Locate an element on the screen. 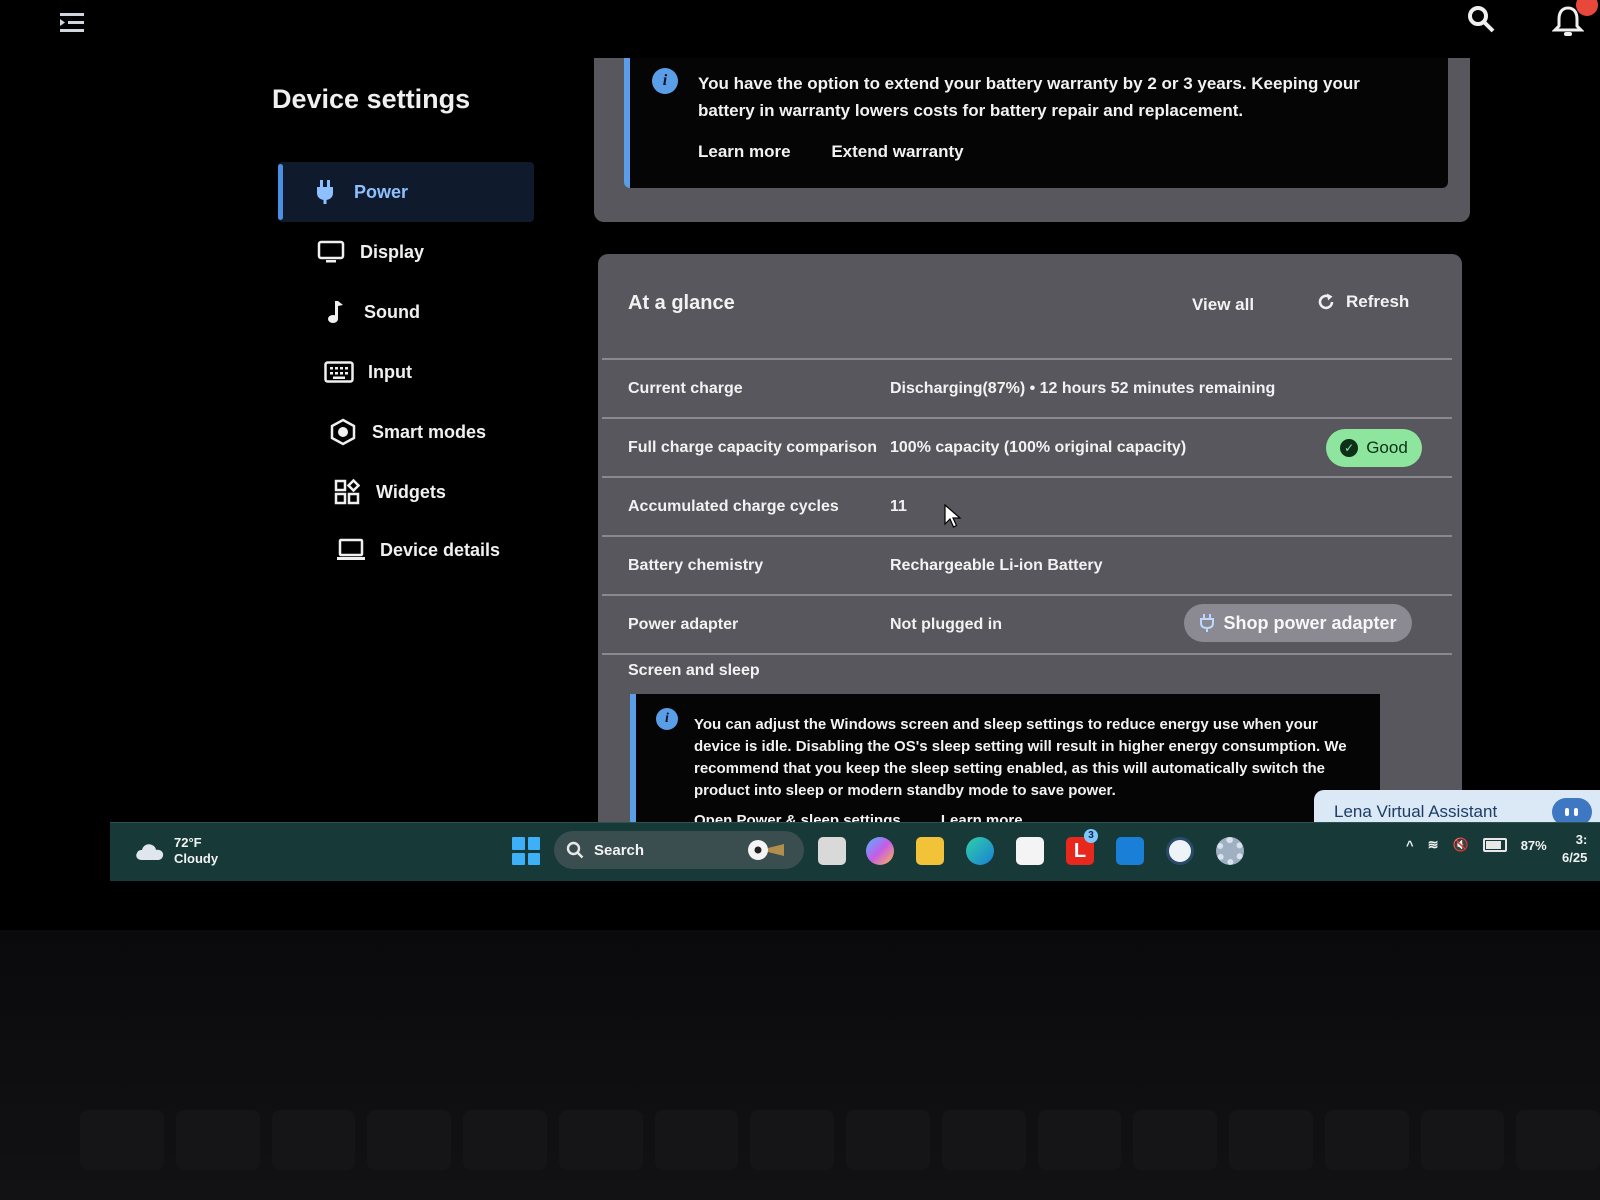  sidebar-item-power: Power is located at coordinates (406, 192).